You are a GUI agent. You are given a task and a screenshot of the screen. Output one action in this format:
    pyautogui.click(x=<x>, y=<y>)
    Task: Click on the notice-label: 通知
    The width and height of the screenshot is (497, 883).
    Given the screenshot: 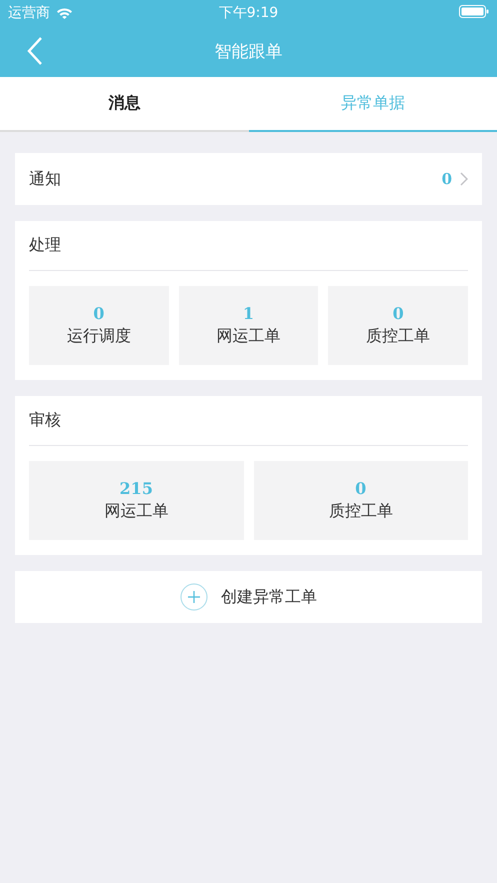 What is the action you would take?
    pyautogui.click(x=45, y=179)
    